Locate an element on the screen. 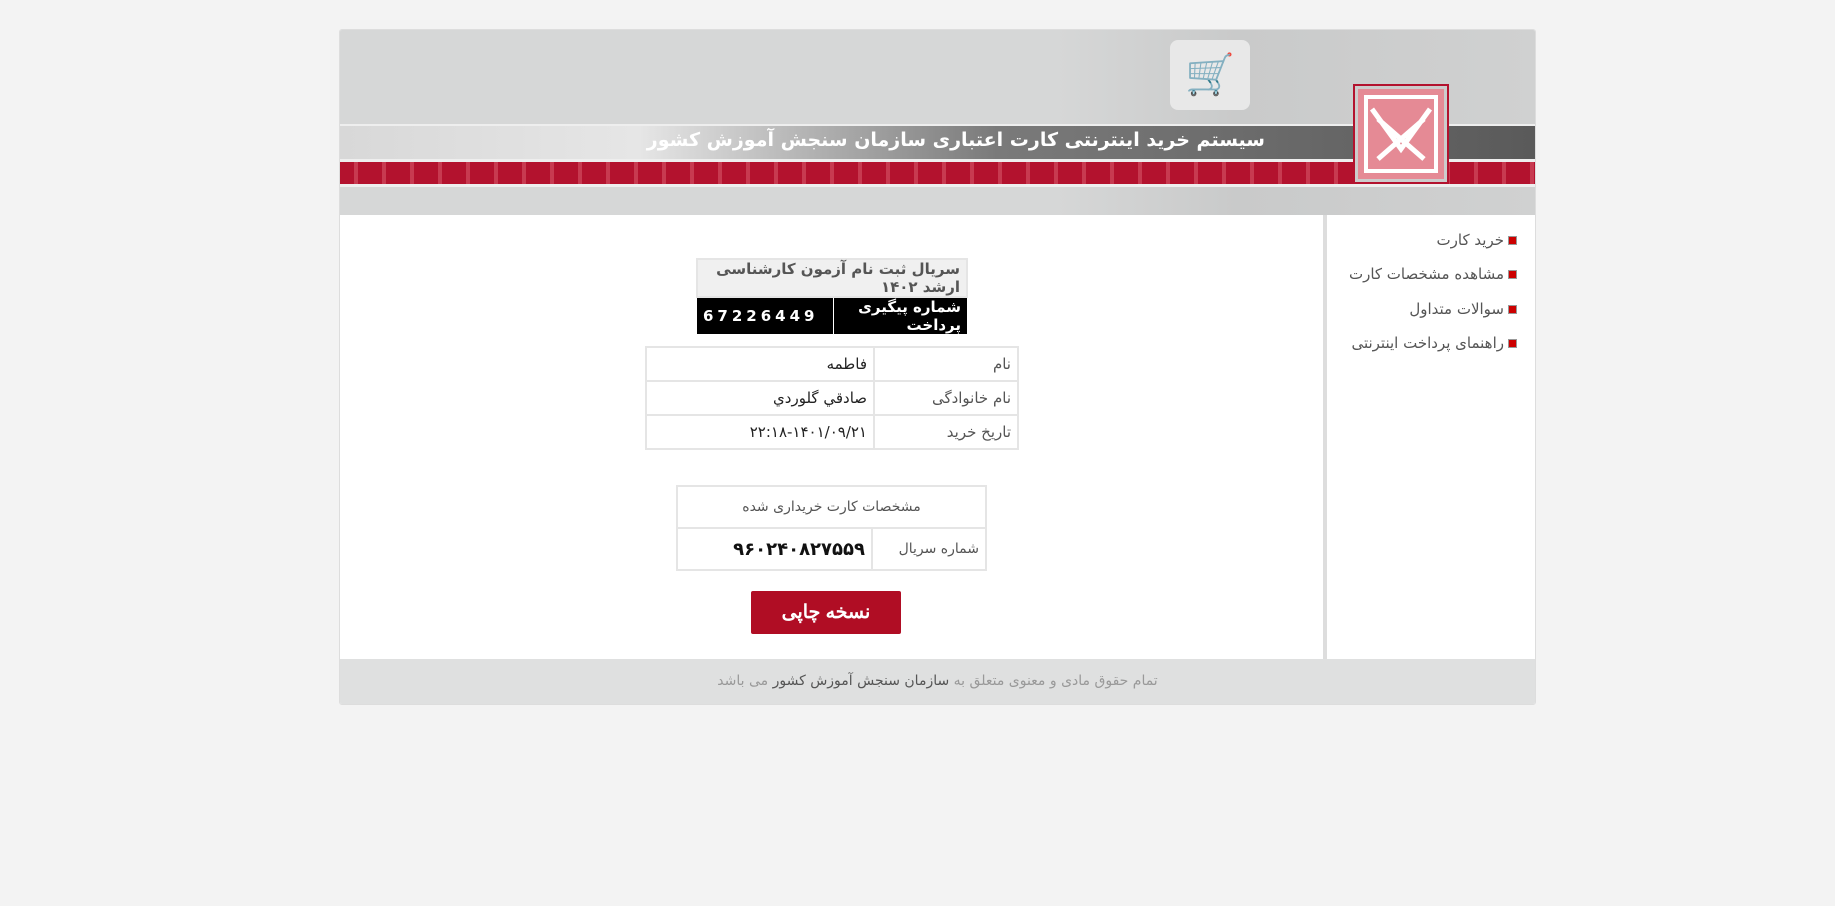 The width and height of the screenshot is (1835, 906). serial-value: ۹۶۰۲۴۰۸۲۷۵۵۹ is located at coordinates (774, 549).